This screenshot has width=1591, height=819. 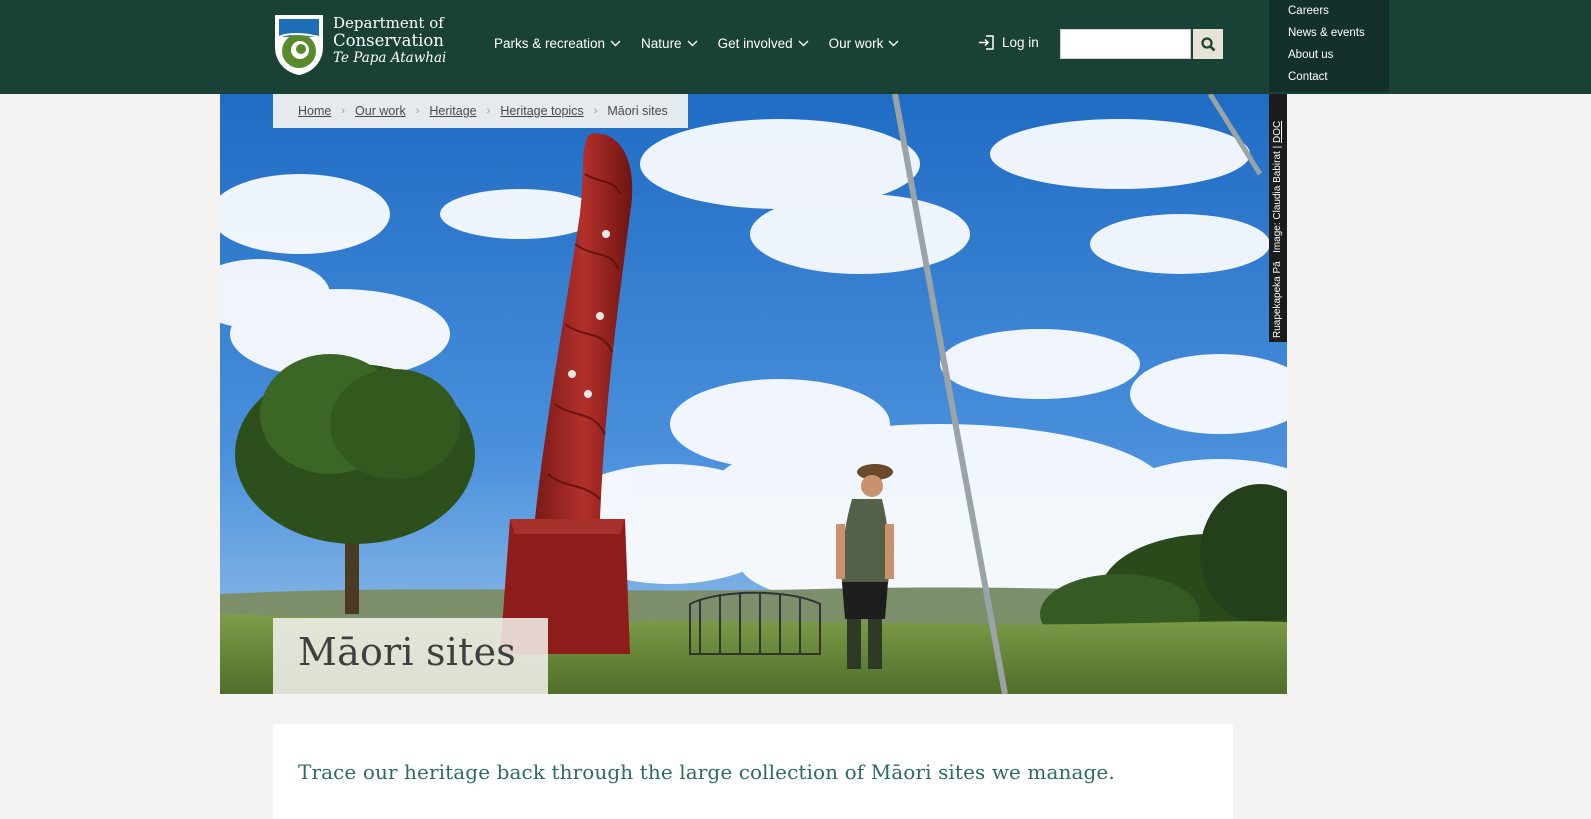 What do you see at coordinates (637, 111) in the screenshot?
I see `breadcrumb-current: Māori sites` at bounding box center [637, 111].